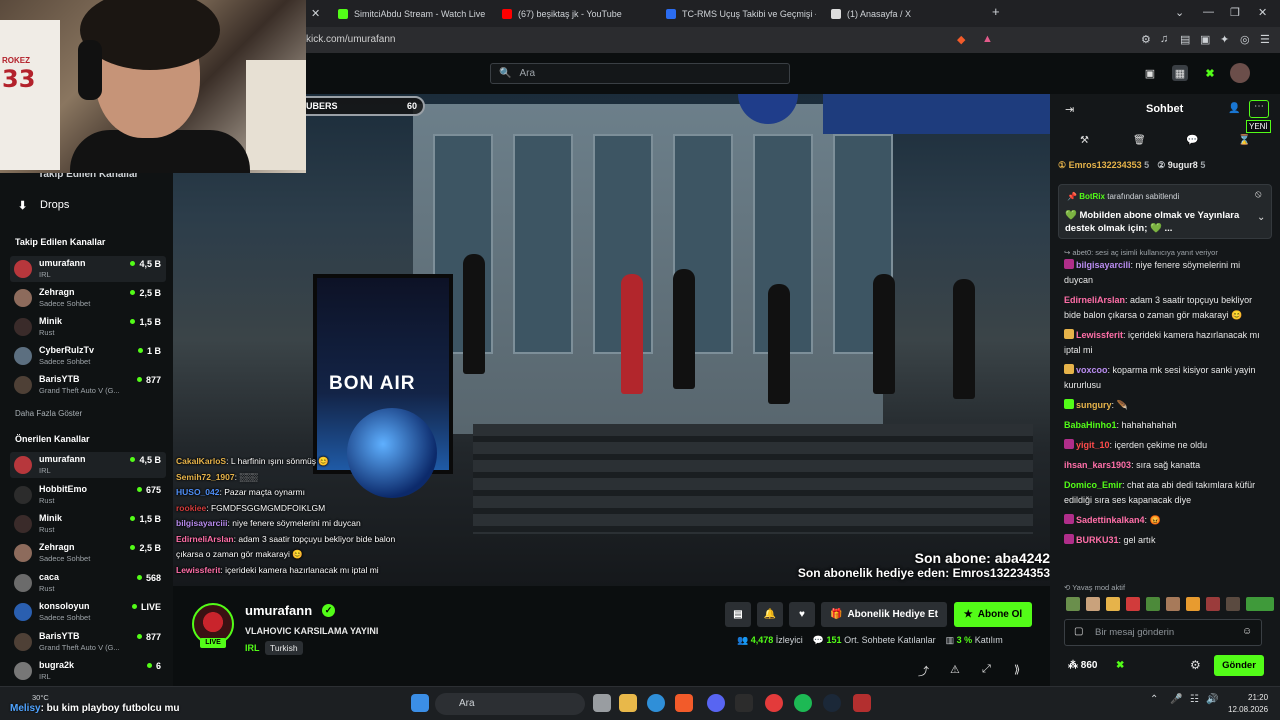 Image resolution: width=1280 pixels, height=720 pixels. I want to click on browser-tab: SimitciAbdu Stream - Watch Live on K, so click(413, 14).